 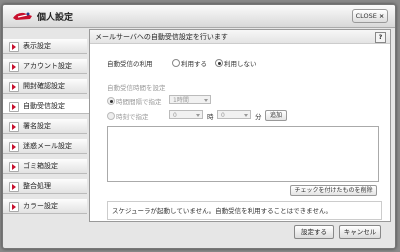 I want to click on hour-select: 0, so click(x=186, y=114).